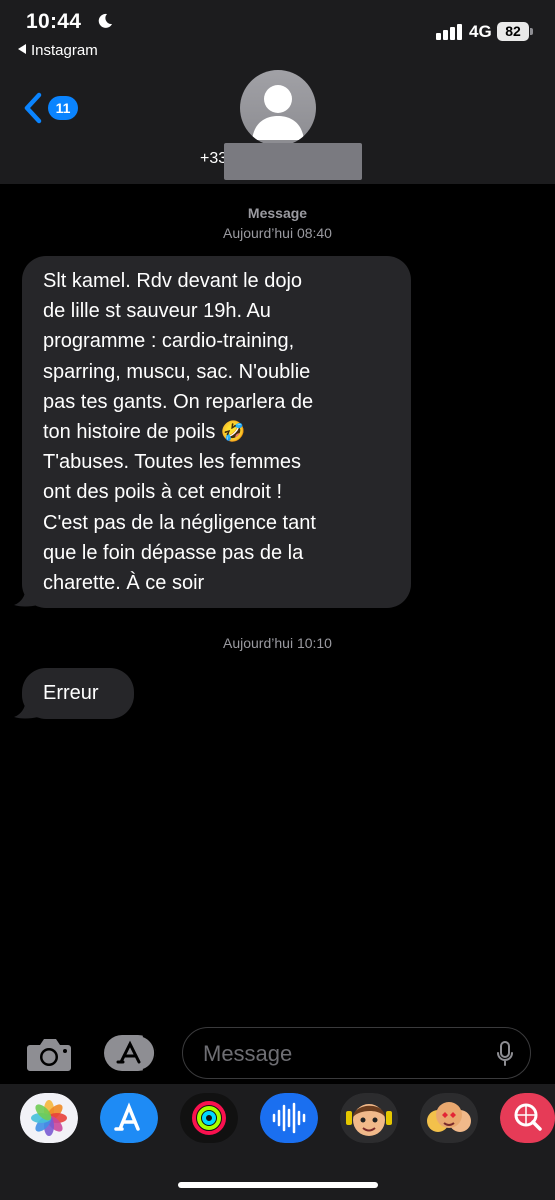 Image resolution: width=555 pixels, height=1200 pixels. Describe the element at coordinates (450, 30) in the screenshot. I see `signal-icon` at that location.